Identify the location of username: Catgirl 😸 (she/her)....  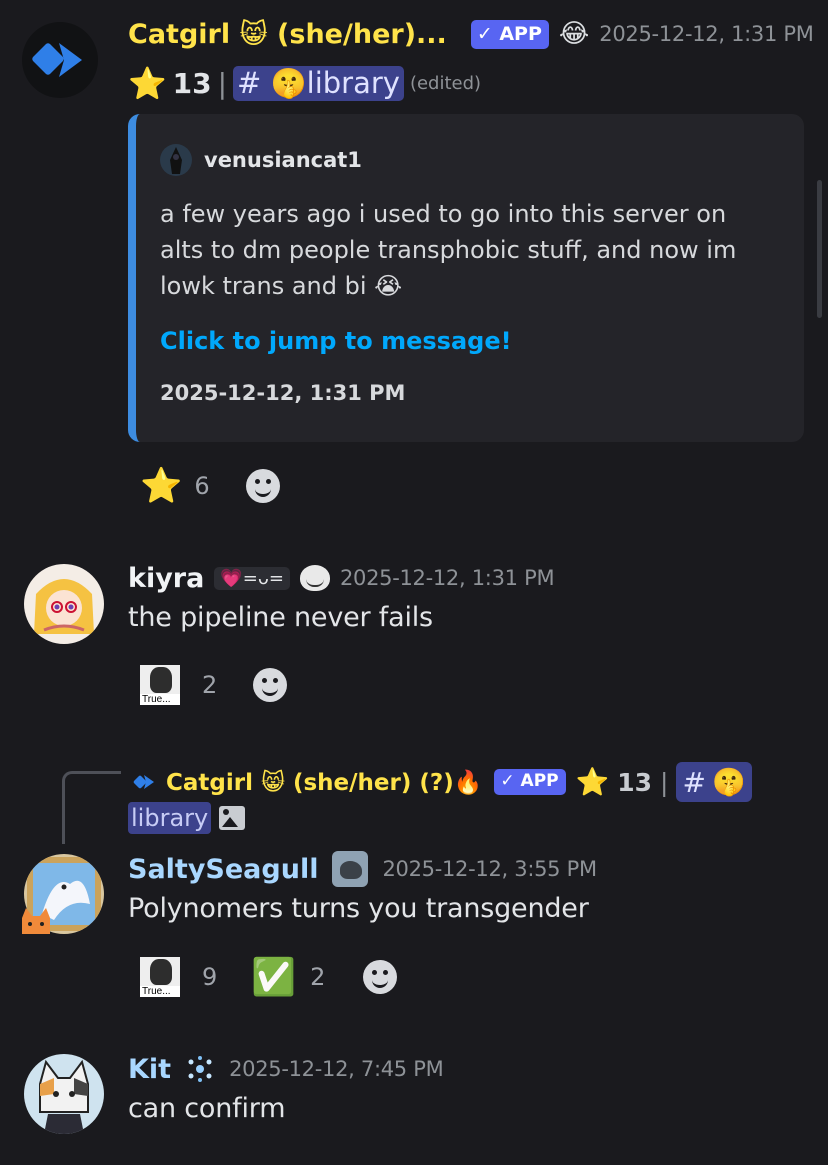
(287, 34).